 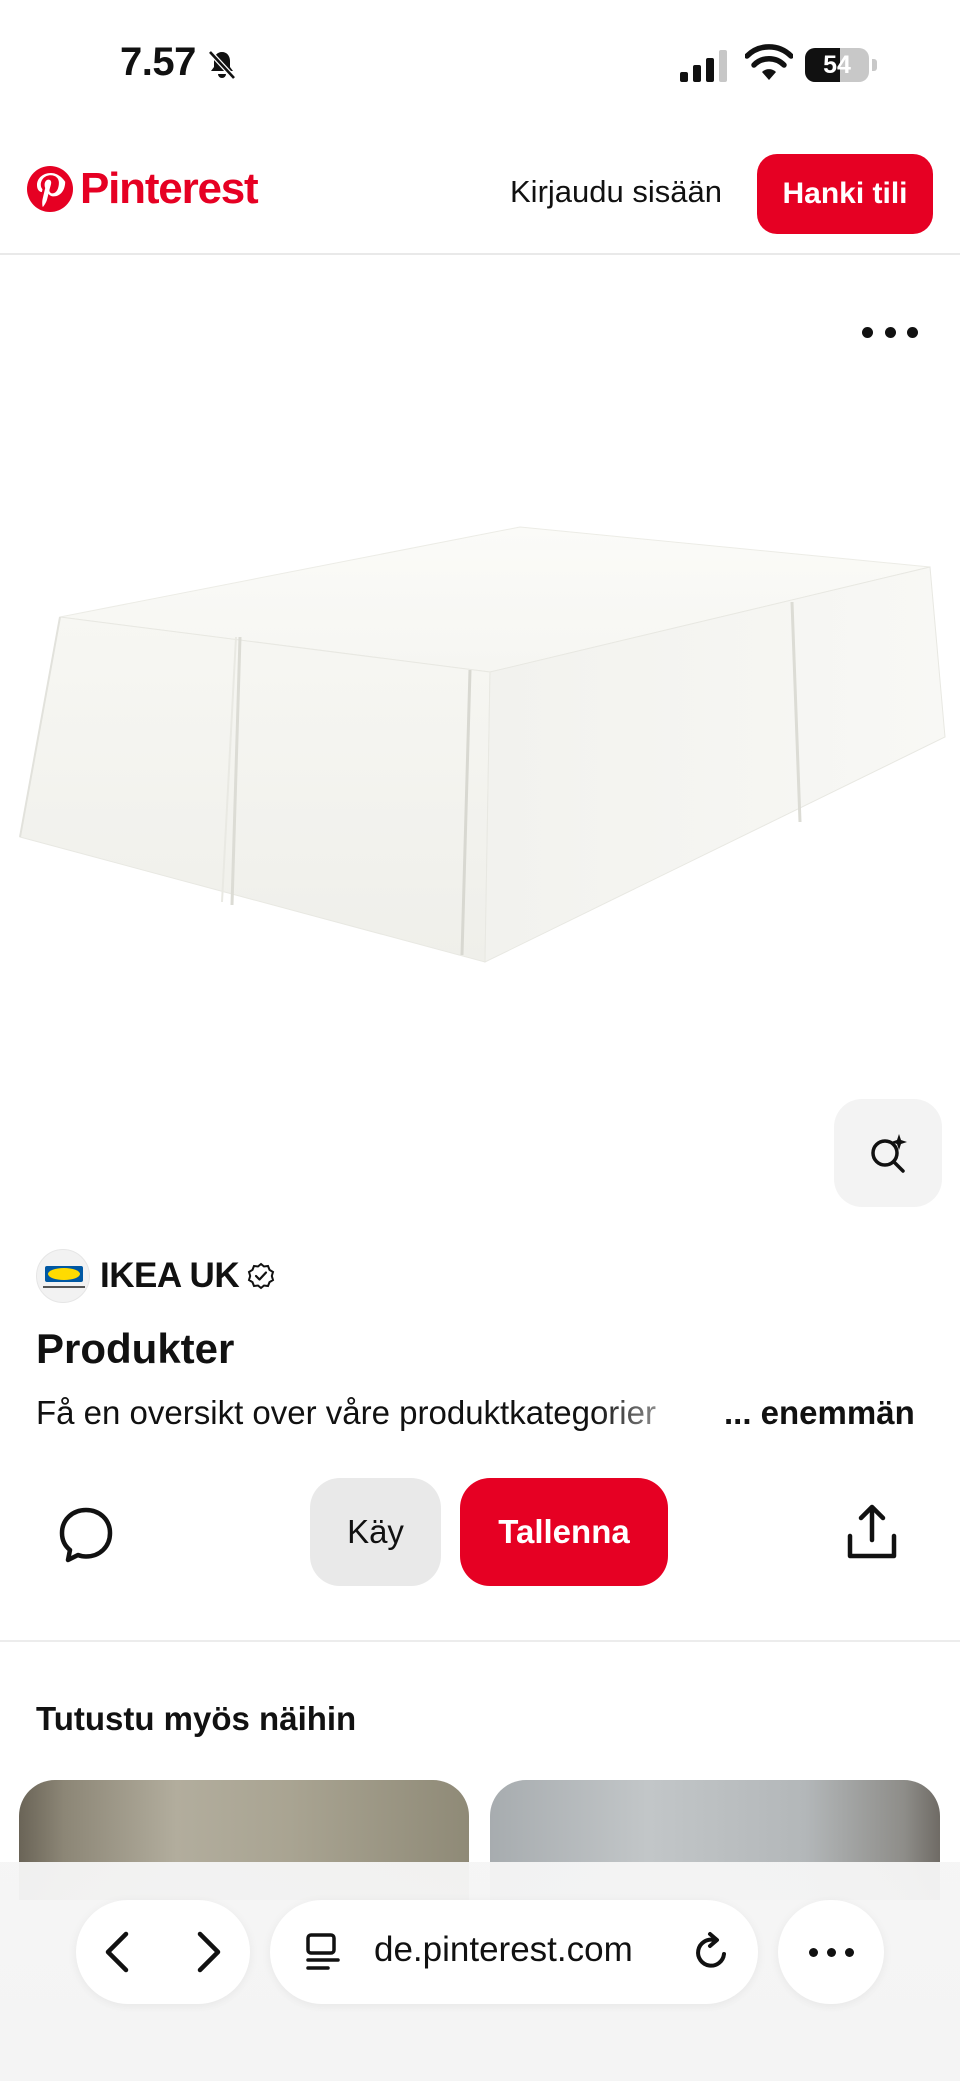 I want to click on share-button, so click(x=872, y=1532).